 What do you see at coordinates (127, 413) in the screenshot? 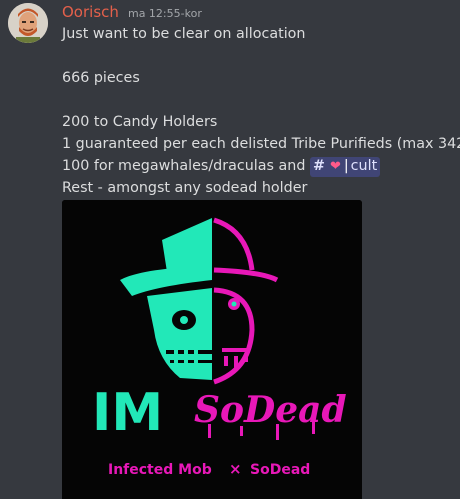
I see `title-im: IM` at bounding box center [127, 413].